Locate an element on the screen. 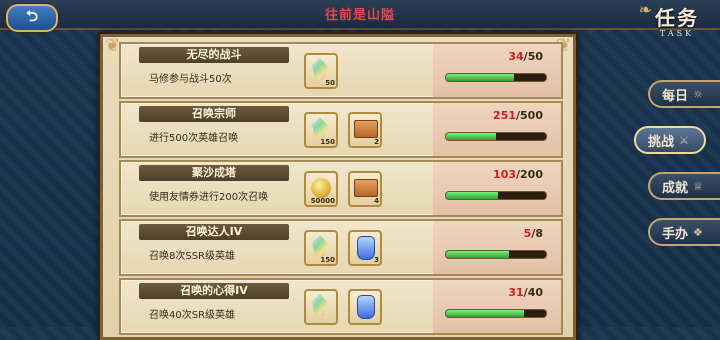 The image size is (720, 340). mission-title: 召唤宗师 is located at coordinates (214, 114).